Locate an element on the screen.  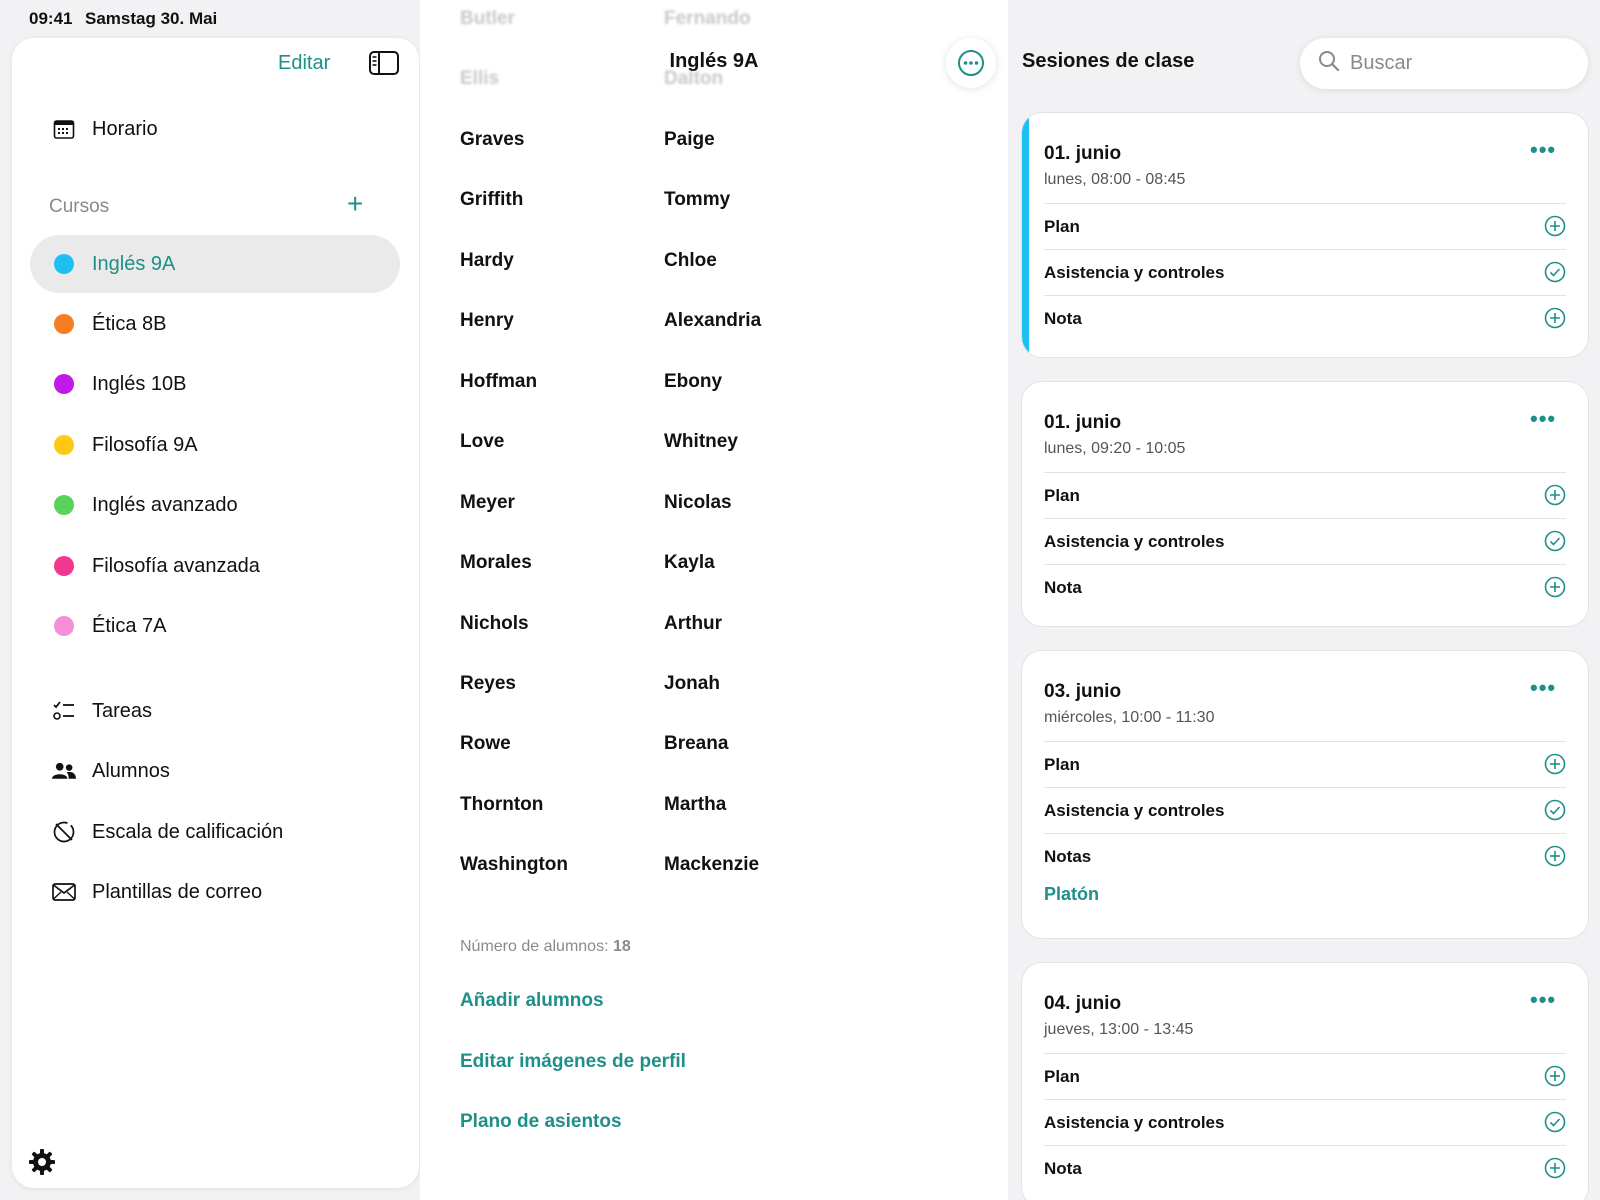
student-row: Reyes Jonah is located at coordinates (720, 684).